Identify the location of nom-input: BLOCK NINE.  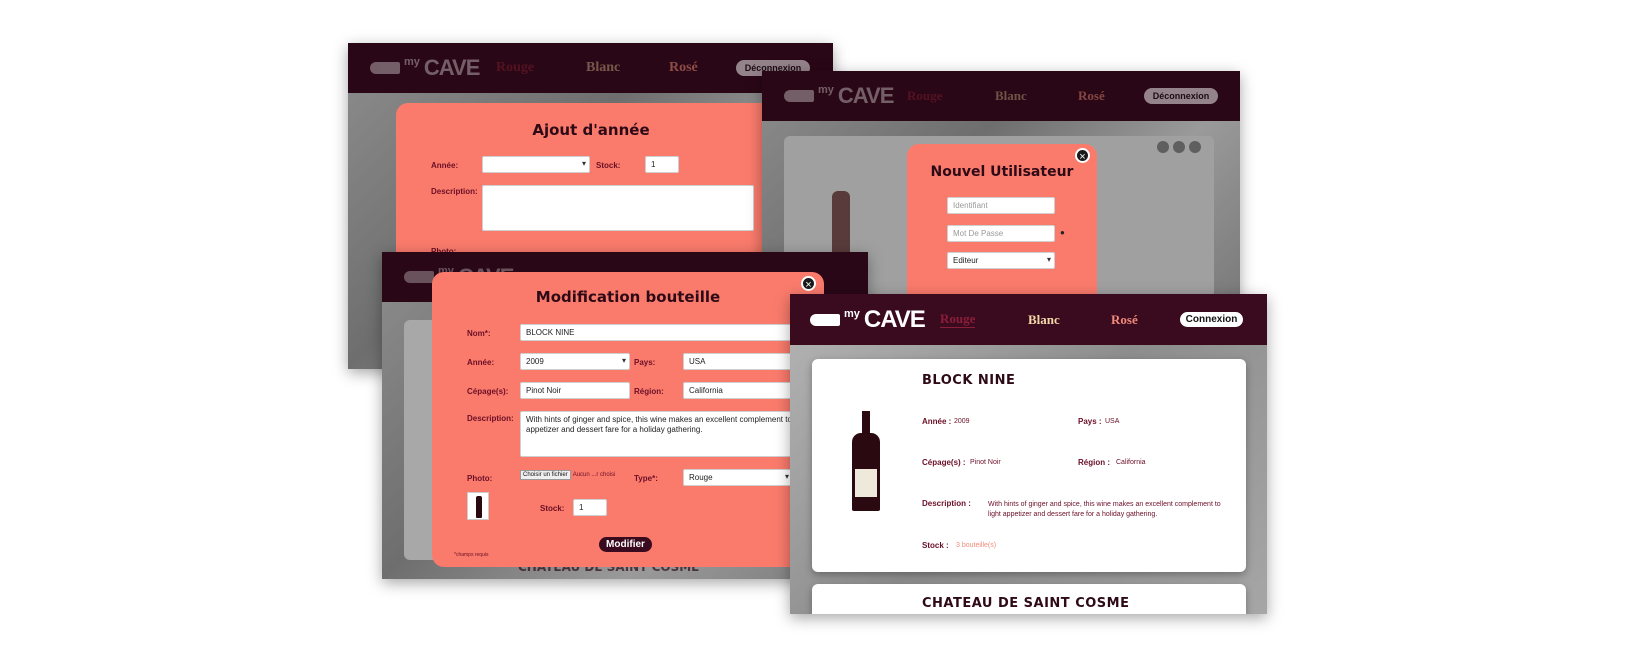
(670, 332).